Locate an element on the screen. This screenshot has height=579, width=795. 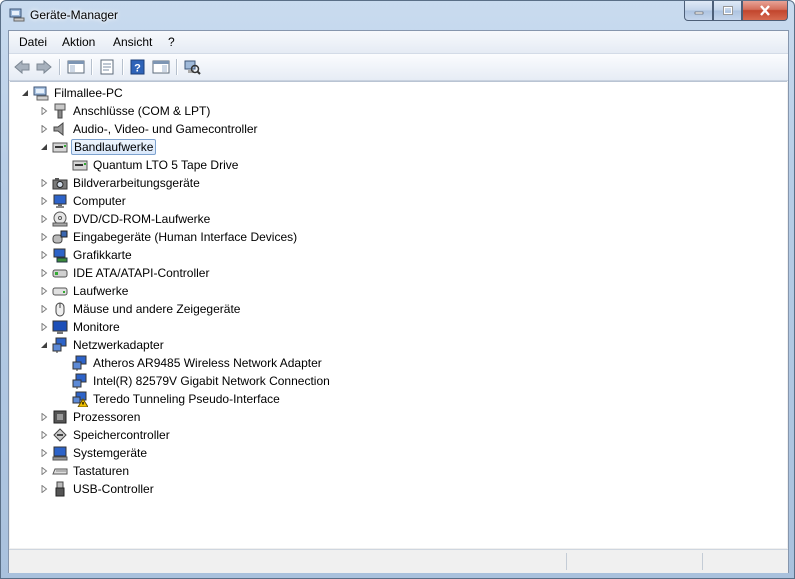
menu-aktion: Aktion is located at coordinates (78, 42).